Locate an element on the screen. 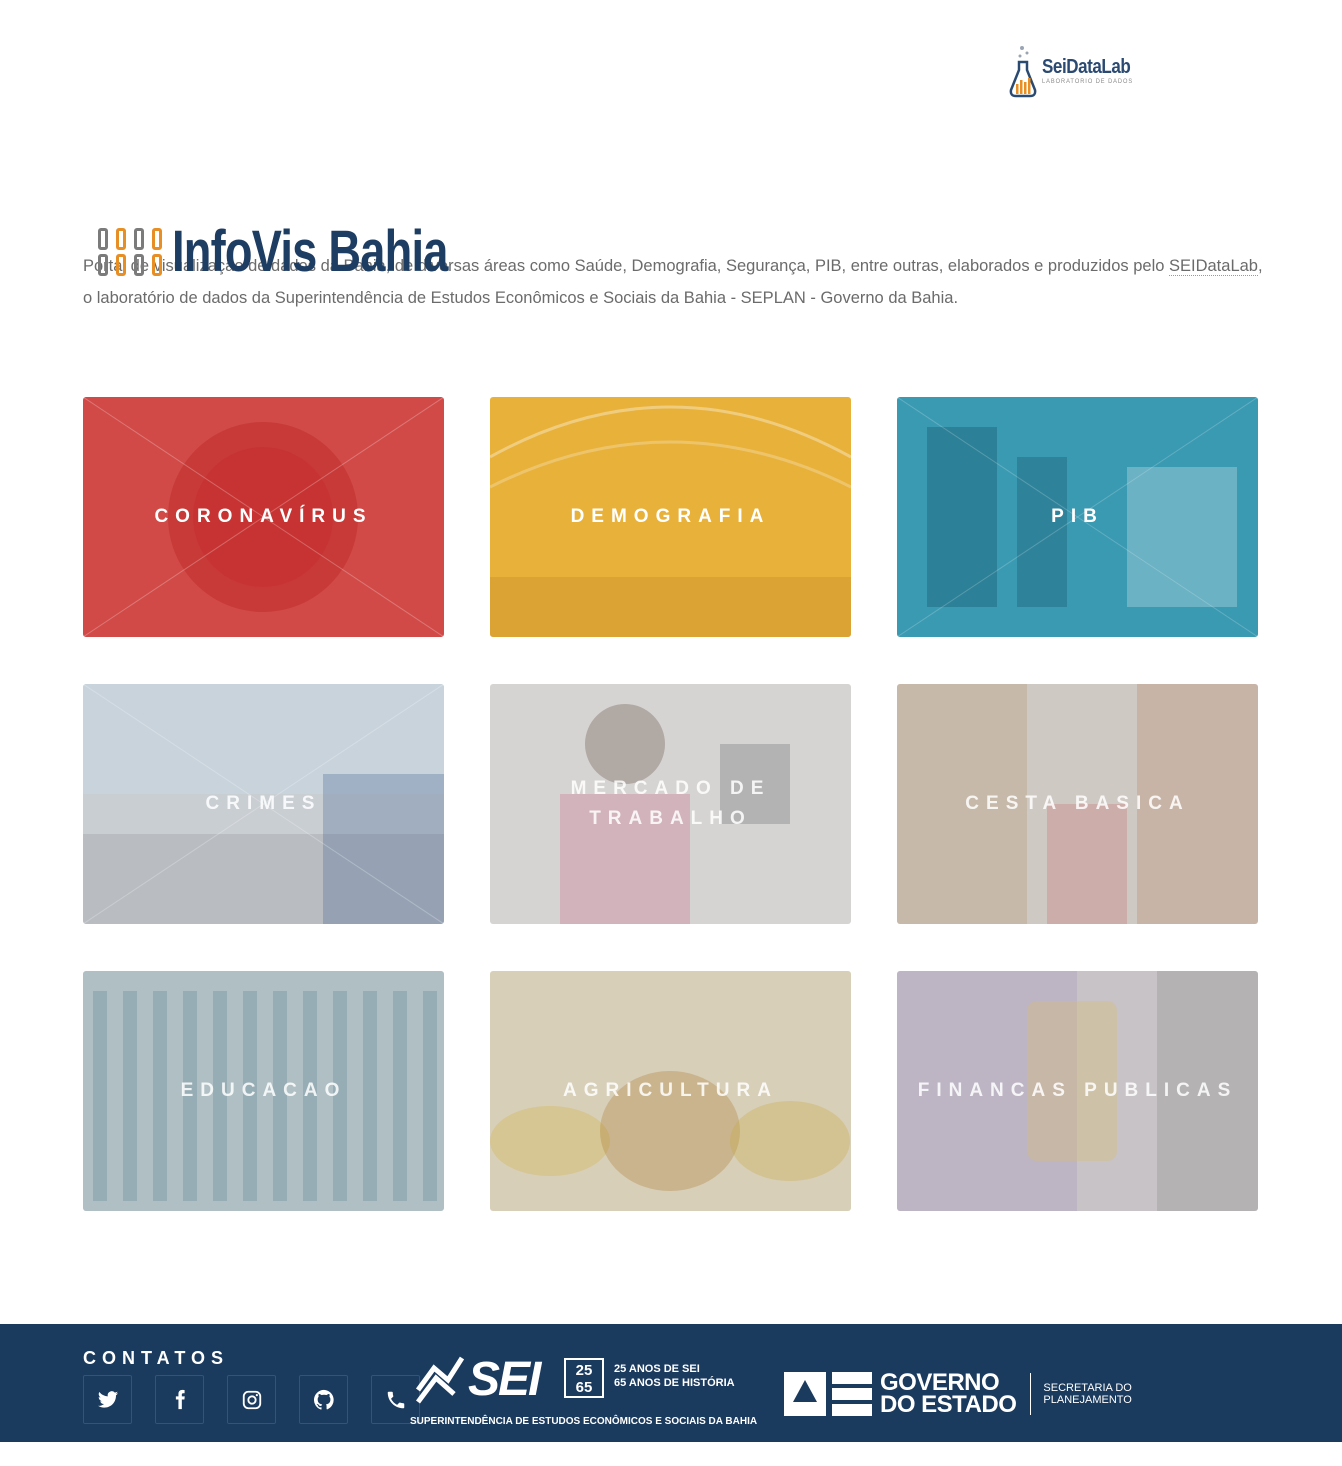  card-label: DEMOGRAFIA is located at coordinates (670, 516).